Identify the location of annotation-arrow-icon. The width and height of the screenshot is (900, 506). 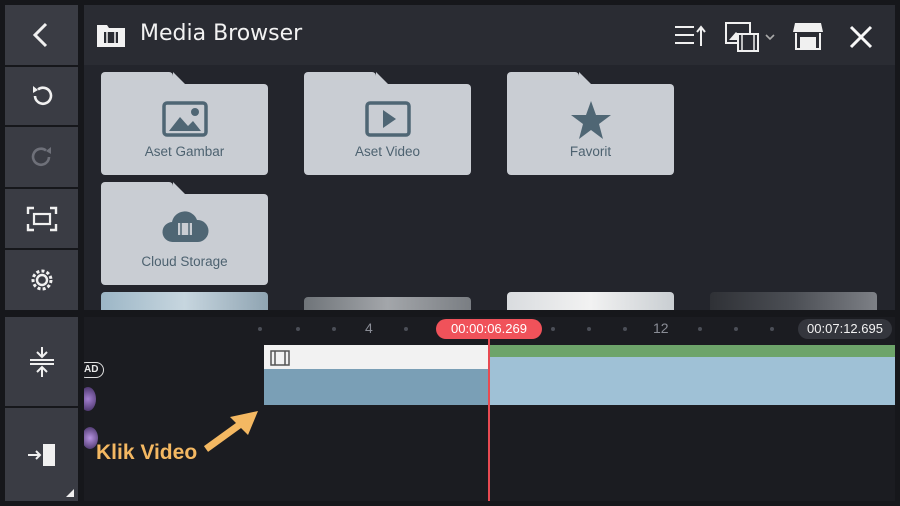
(230, 431).